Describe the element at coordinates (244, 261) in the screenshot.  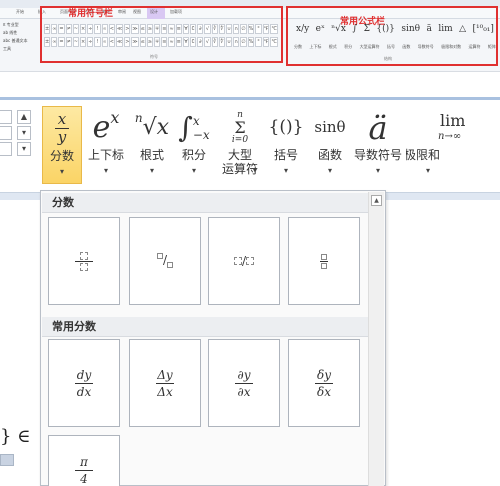
I see `fraction-linear: /` at that location.